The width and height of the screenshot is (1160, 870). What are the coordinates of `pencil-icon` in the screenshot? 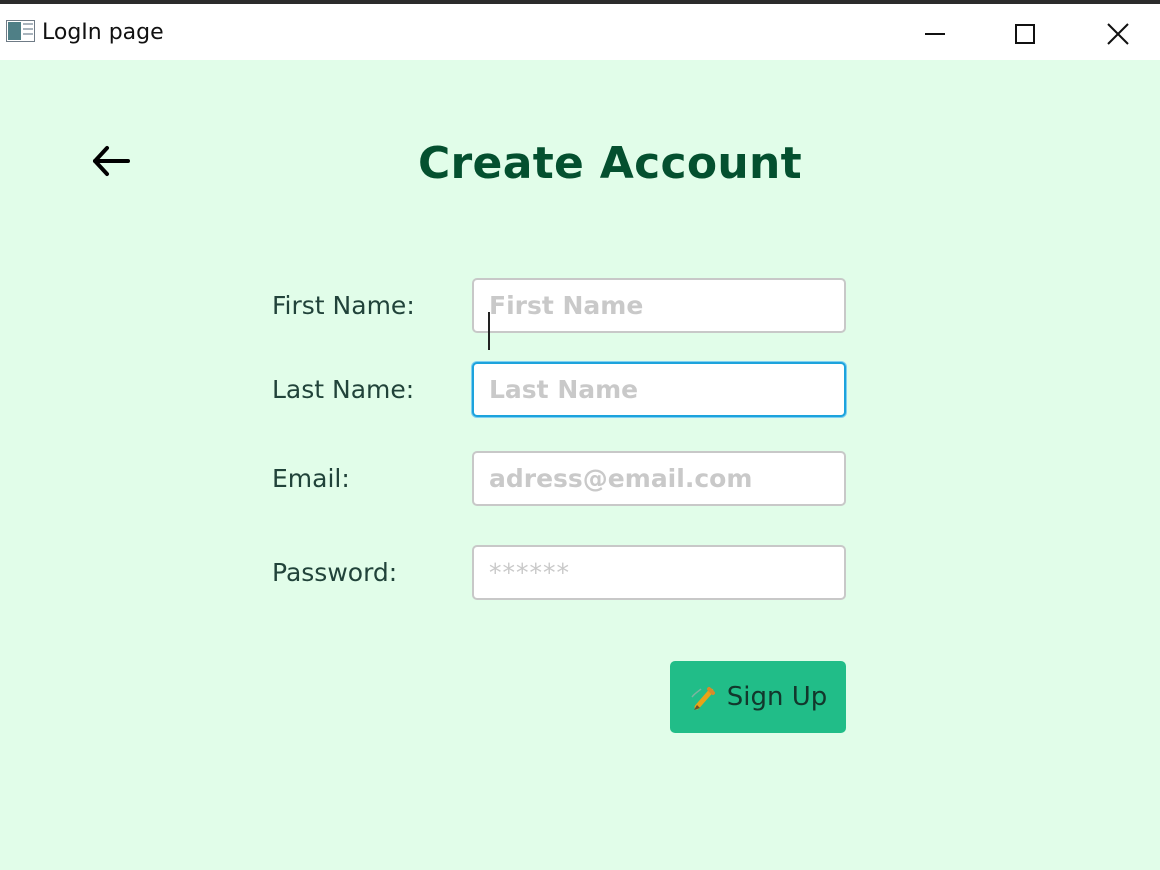 It's located at (703, 698).